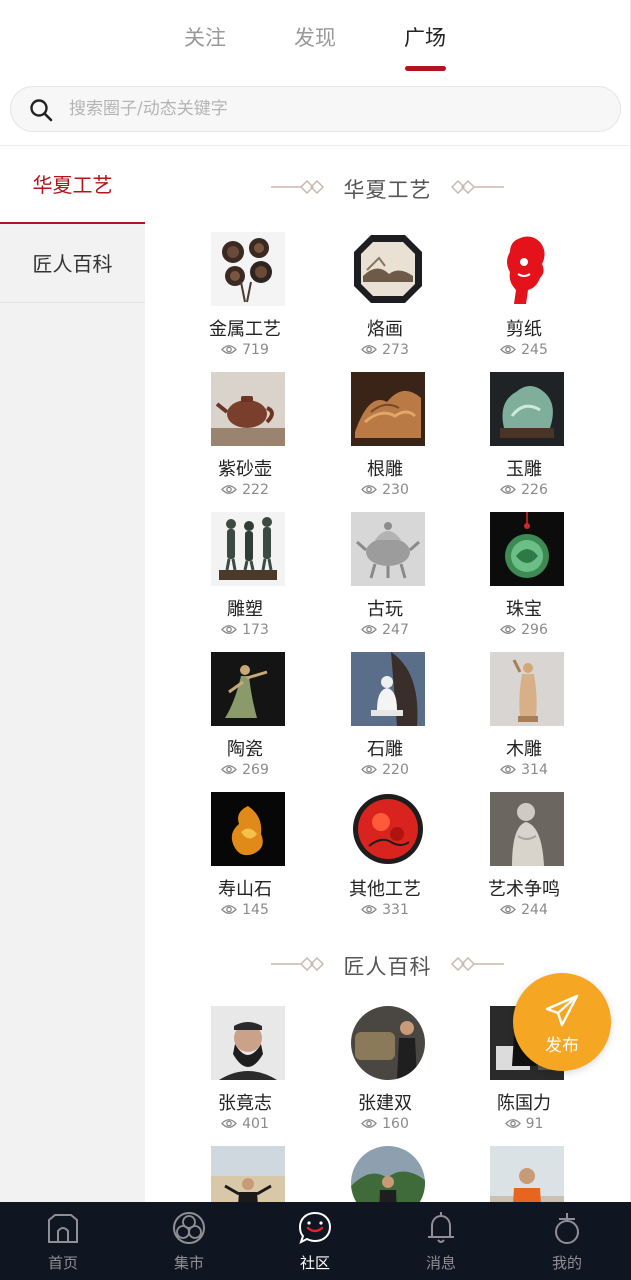 This screenshot has width=631, height=1280. I want to click on category-card: 木雕 314, so click(524, 720).